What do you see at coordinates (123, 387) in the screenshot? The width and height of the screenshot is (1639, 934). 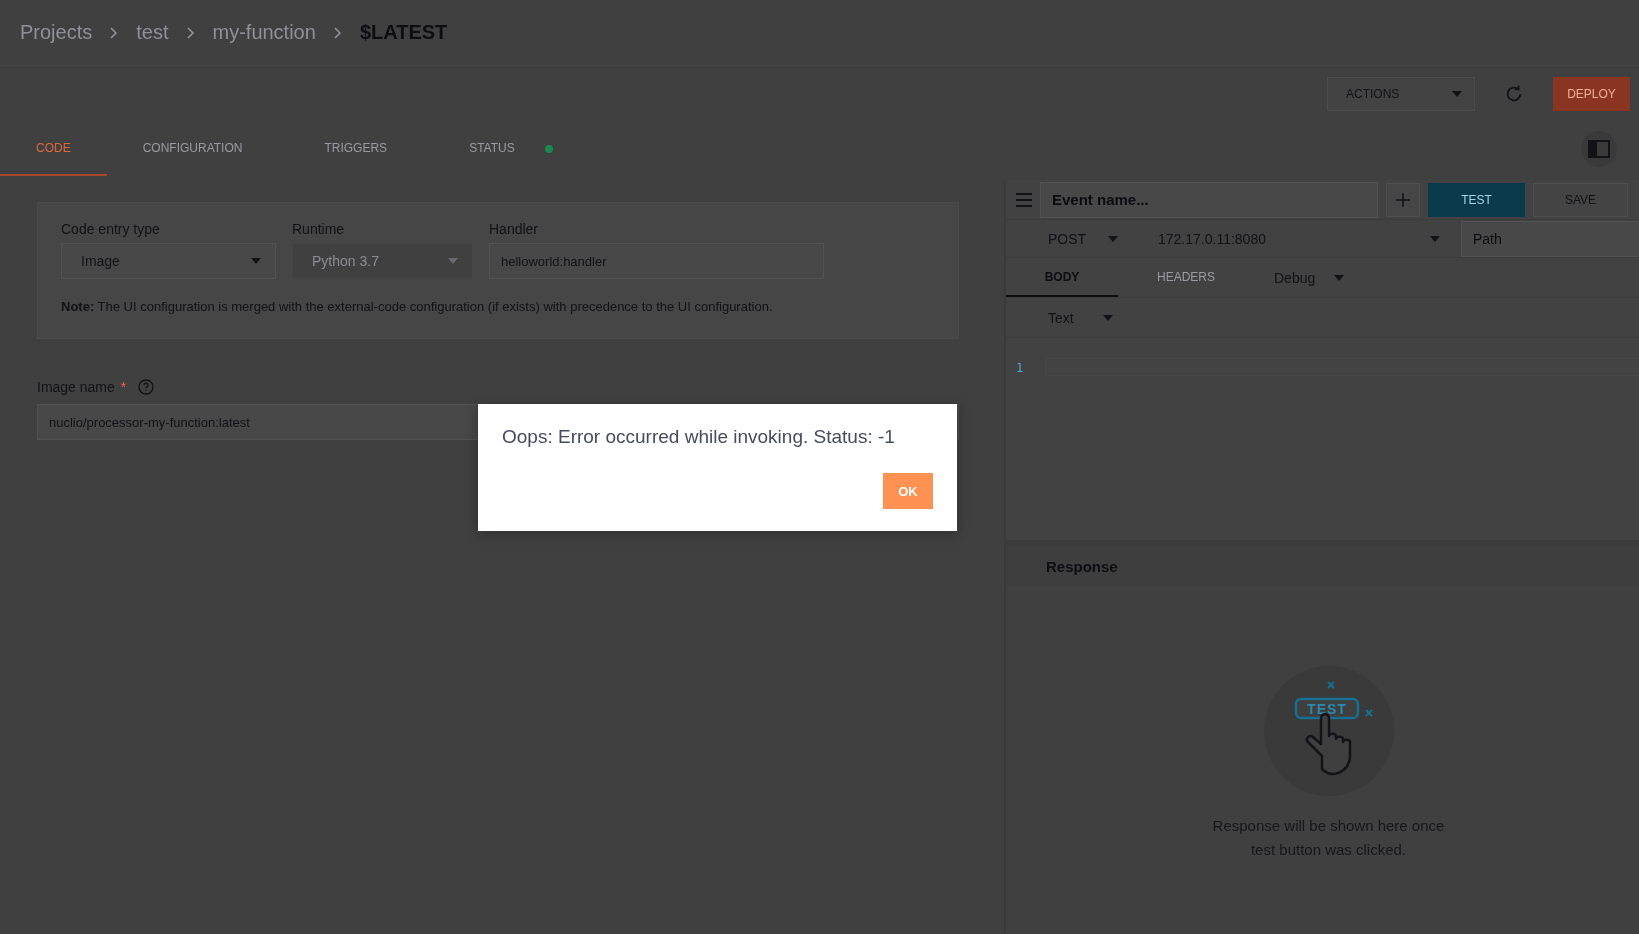 I see `required-mark: *` at bounding box center [123, 387].